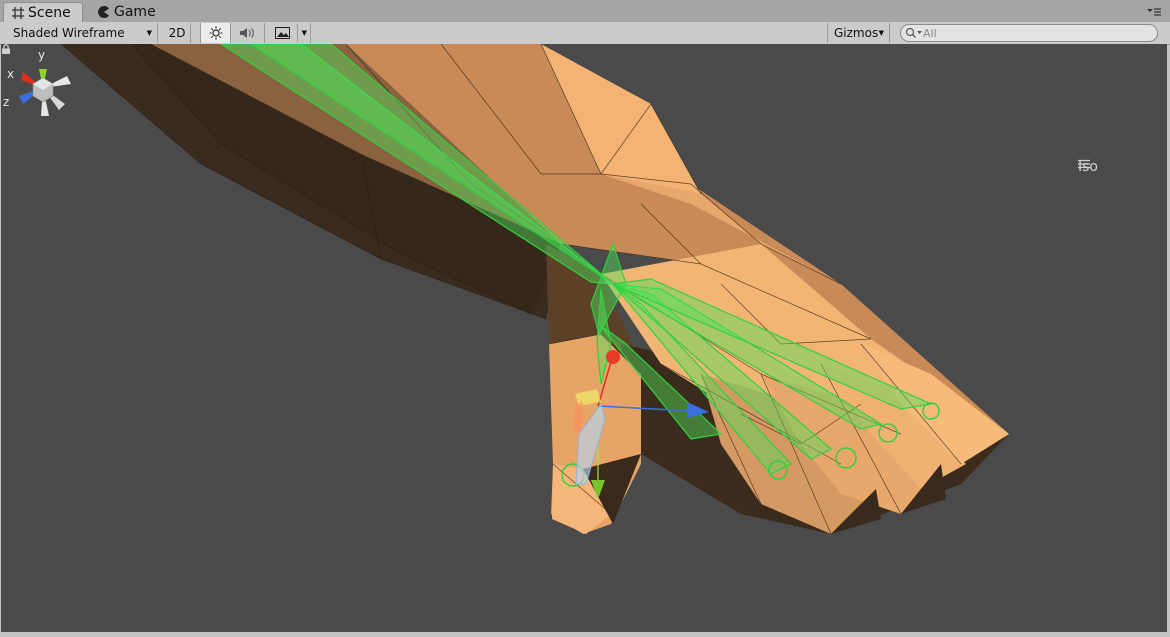  I want to click on tab-scene: Scene, so click(43, 12).